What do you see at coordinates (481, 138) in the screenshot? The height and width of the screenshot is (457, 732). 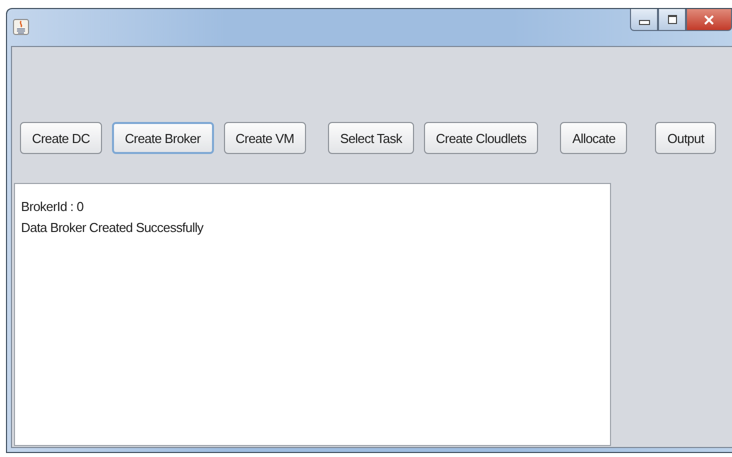 I see `action-button: Create Cloudlets` at bounding box center [481, 138].